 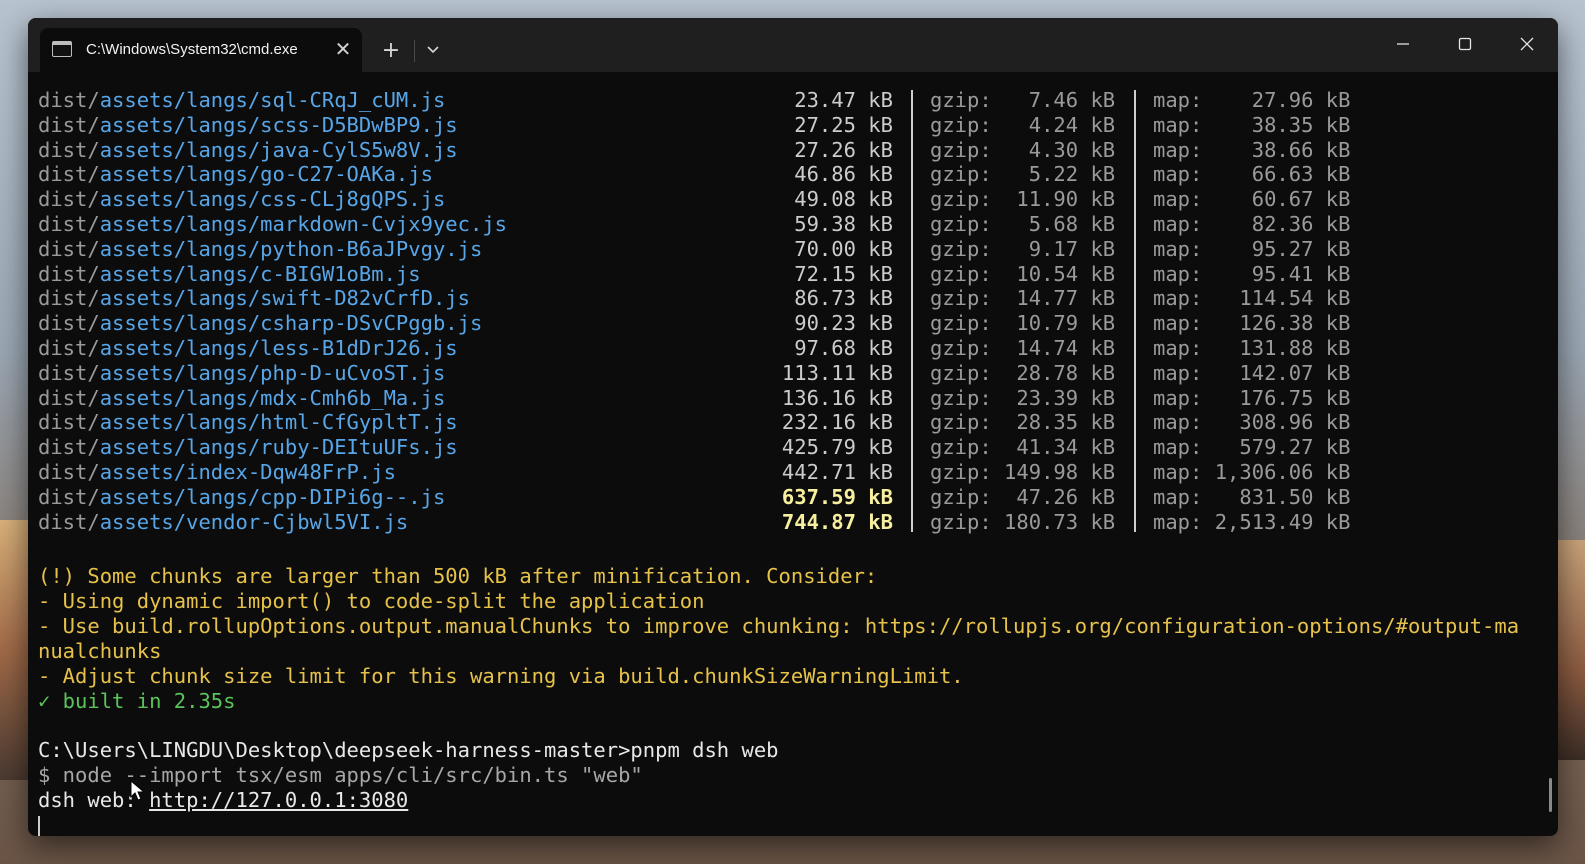 What do you see at coordinates (272, 100) in the screenshot?
I see `asset-filename: assets/langs/sql-CRqJ_cUM.js` at bounding box center [272, 100].